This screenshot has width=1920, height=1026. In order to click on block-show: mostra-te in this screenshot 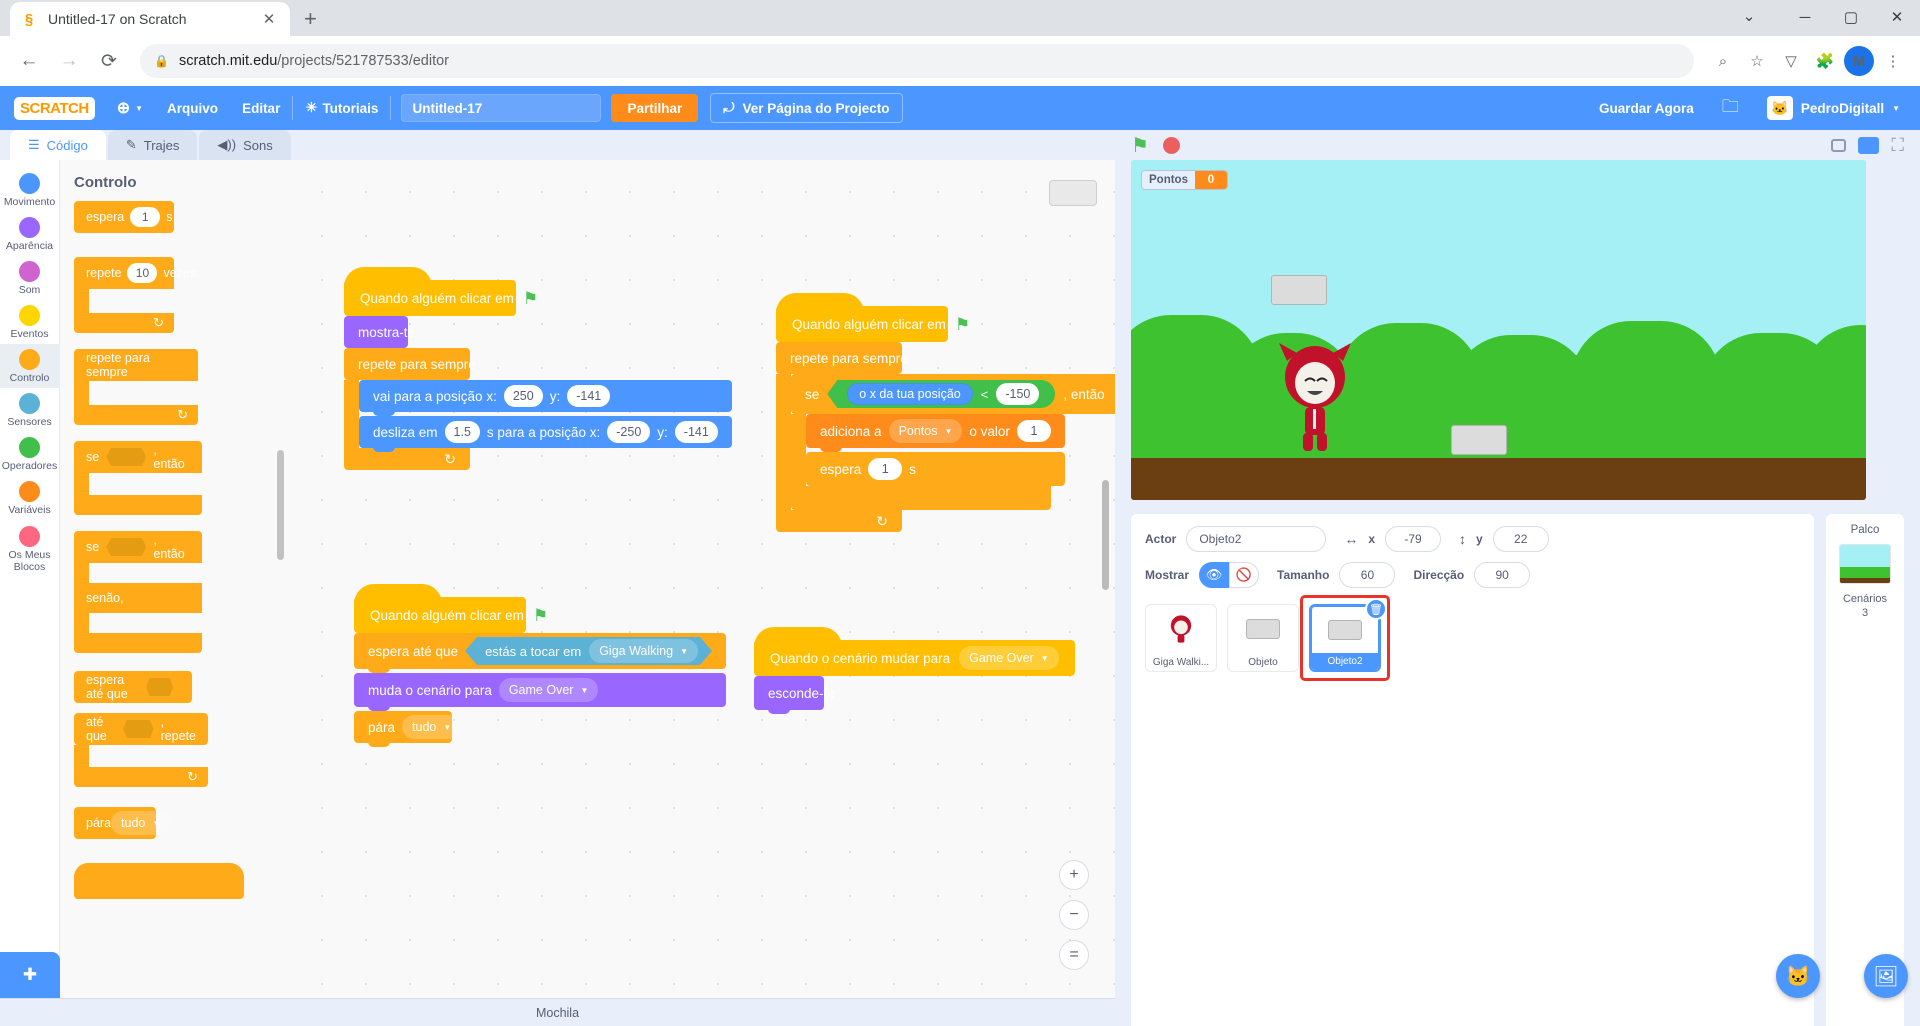, I will do `click(379, 334)`.